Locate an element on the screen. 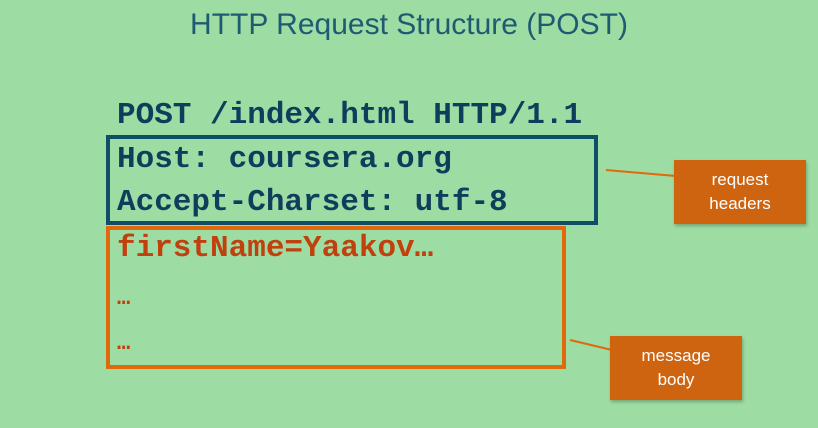 The image size is (818, 428). request-headers-callout: request headers is located at coordinates (740, 192).